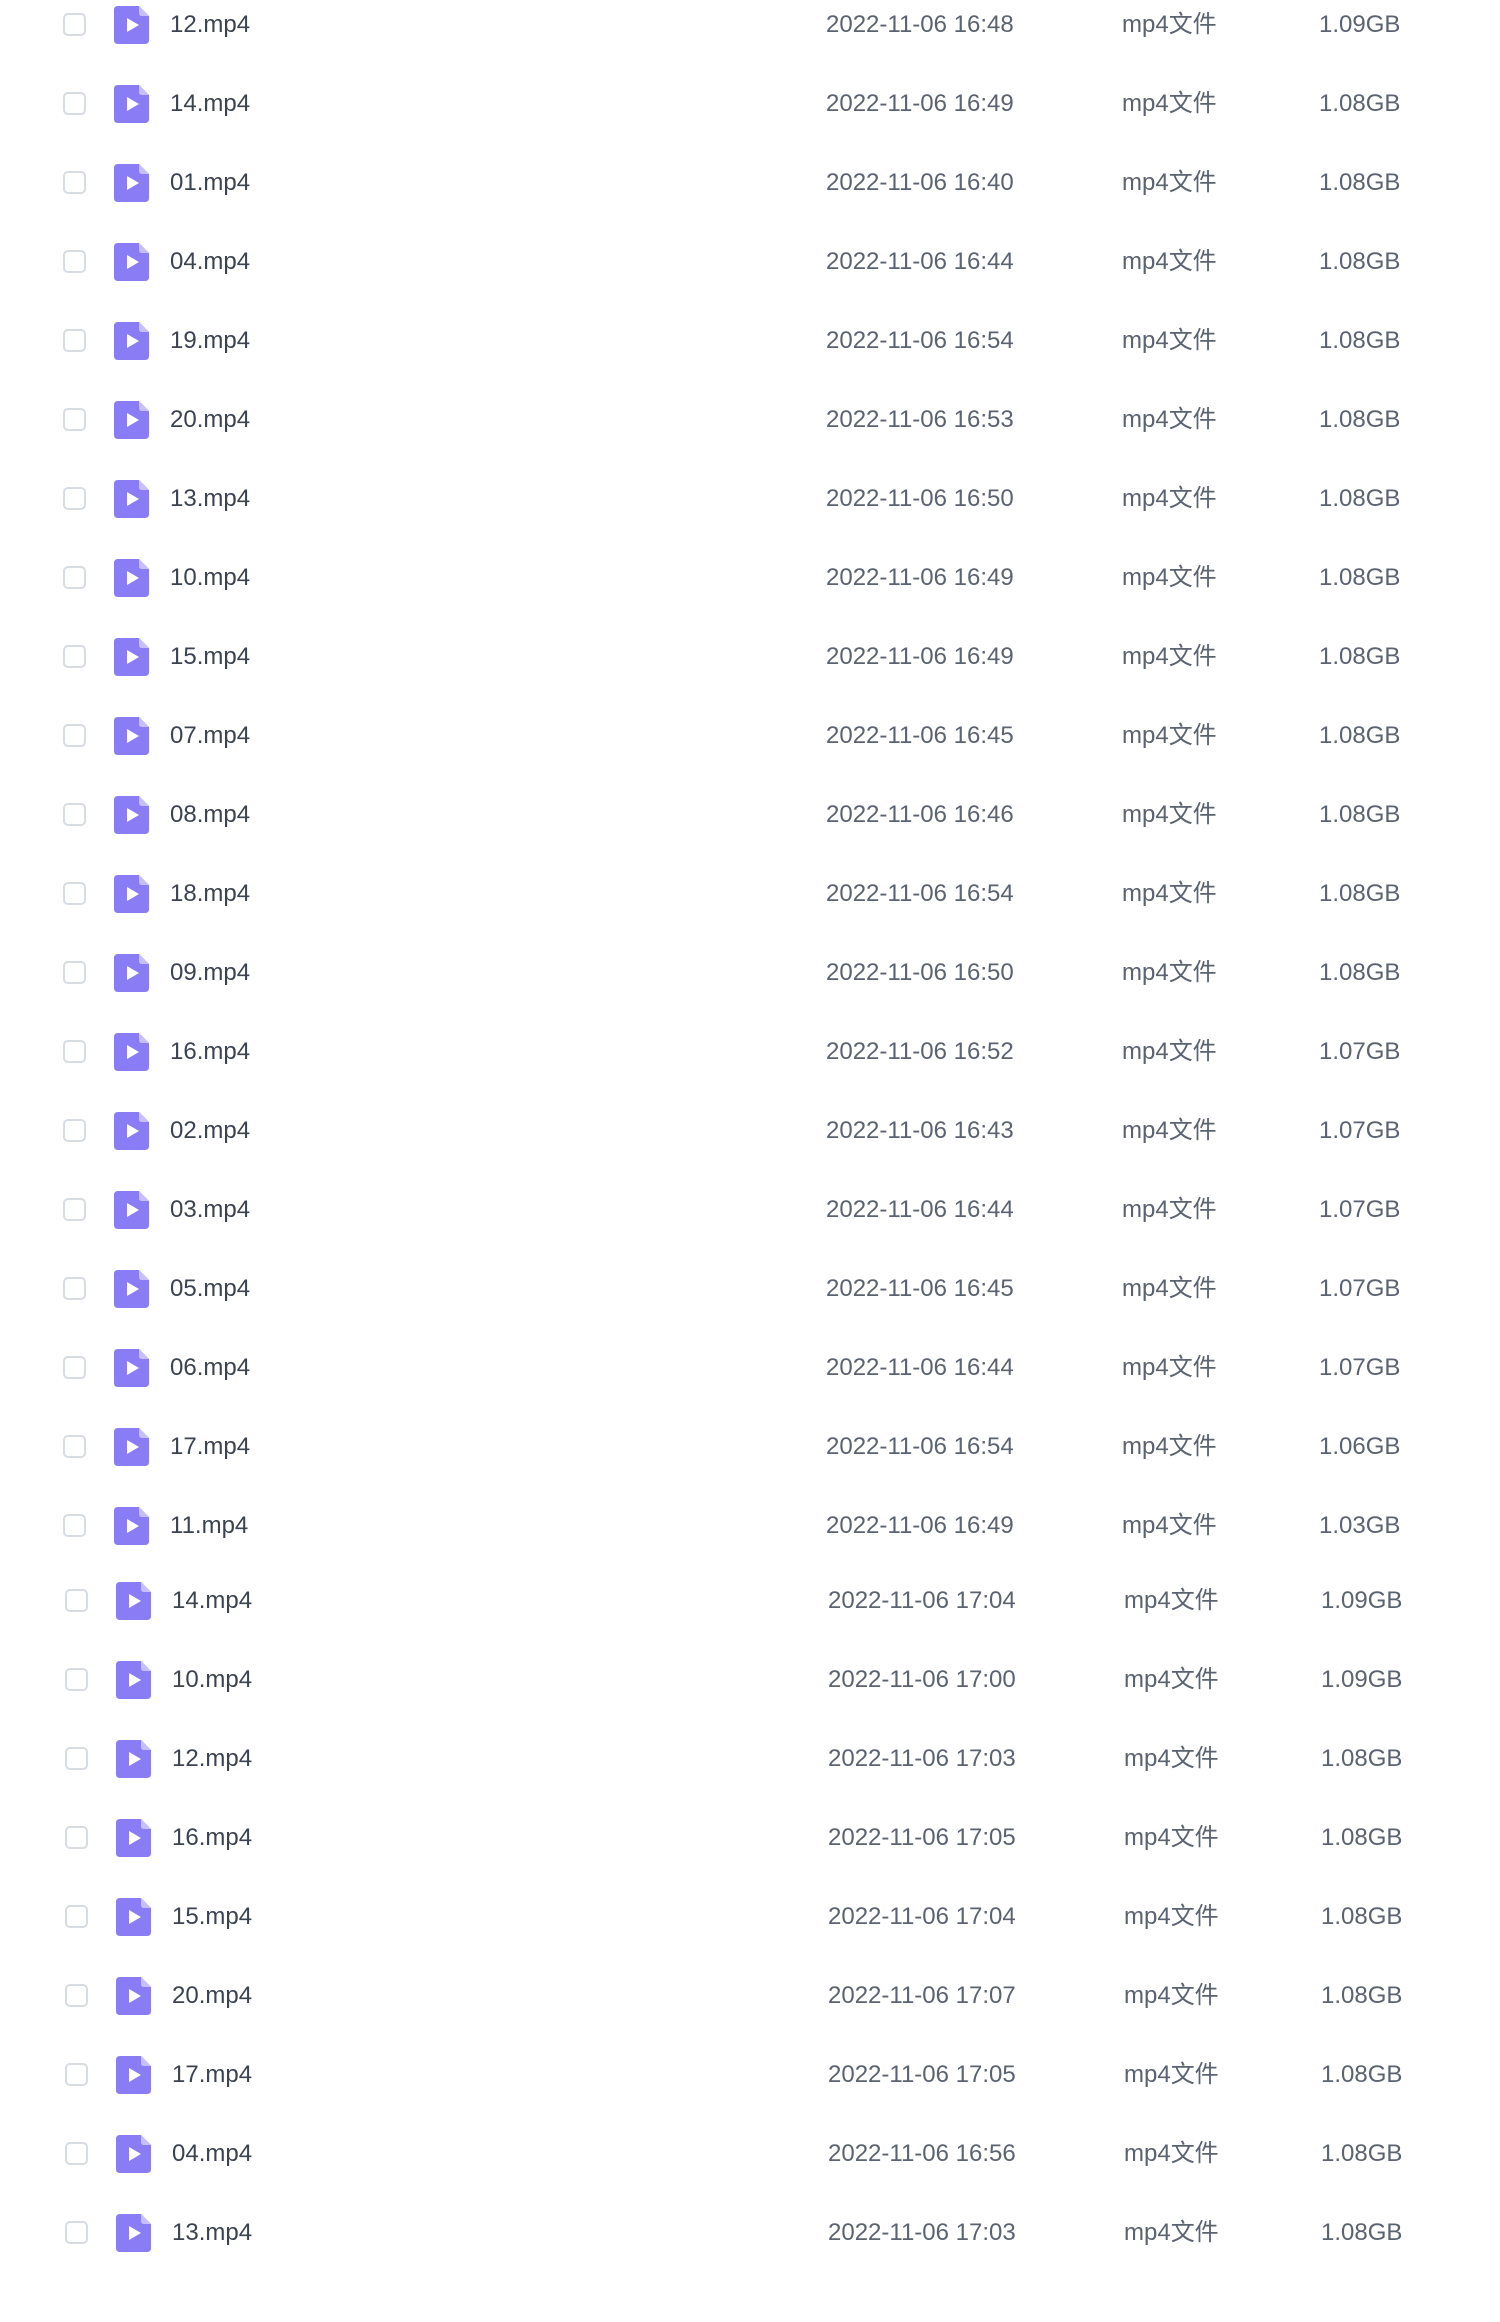  I want to click on file-row: 15.mp4 2022-11-06 16:49 mp4文件 1.08GB, so click(750, 664).